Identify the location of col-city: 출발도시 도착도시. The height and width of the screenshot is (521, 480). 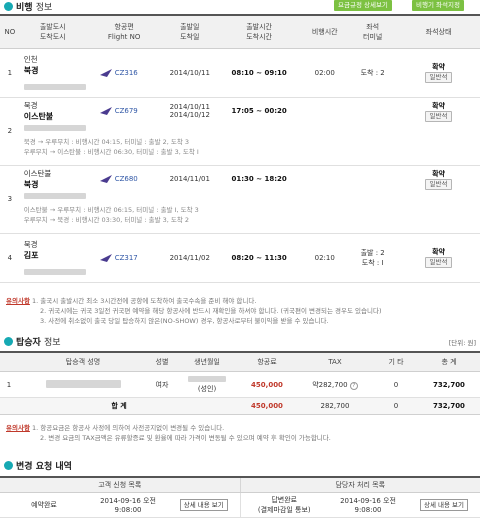
(52, 31).